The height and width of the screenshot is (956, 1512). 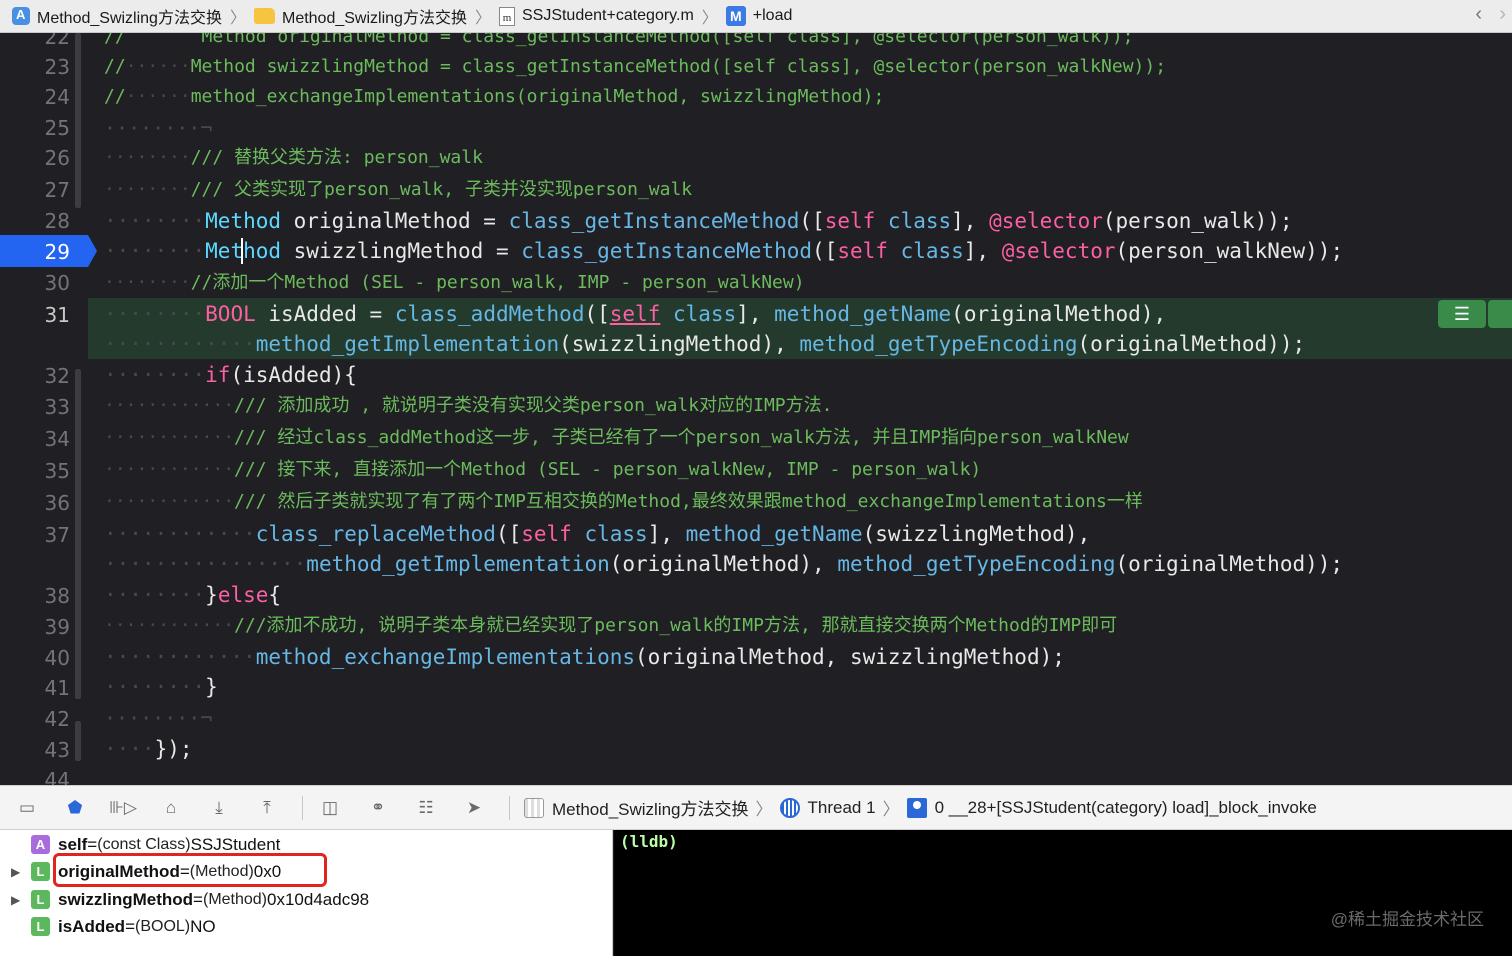 I want to click on code-line-43: ····});, so click(x=148, y=749).